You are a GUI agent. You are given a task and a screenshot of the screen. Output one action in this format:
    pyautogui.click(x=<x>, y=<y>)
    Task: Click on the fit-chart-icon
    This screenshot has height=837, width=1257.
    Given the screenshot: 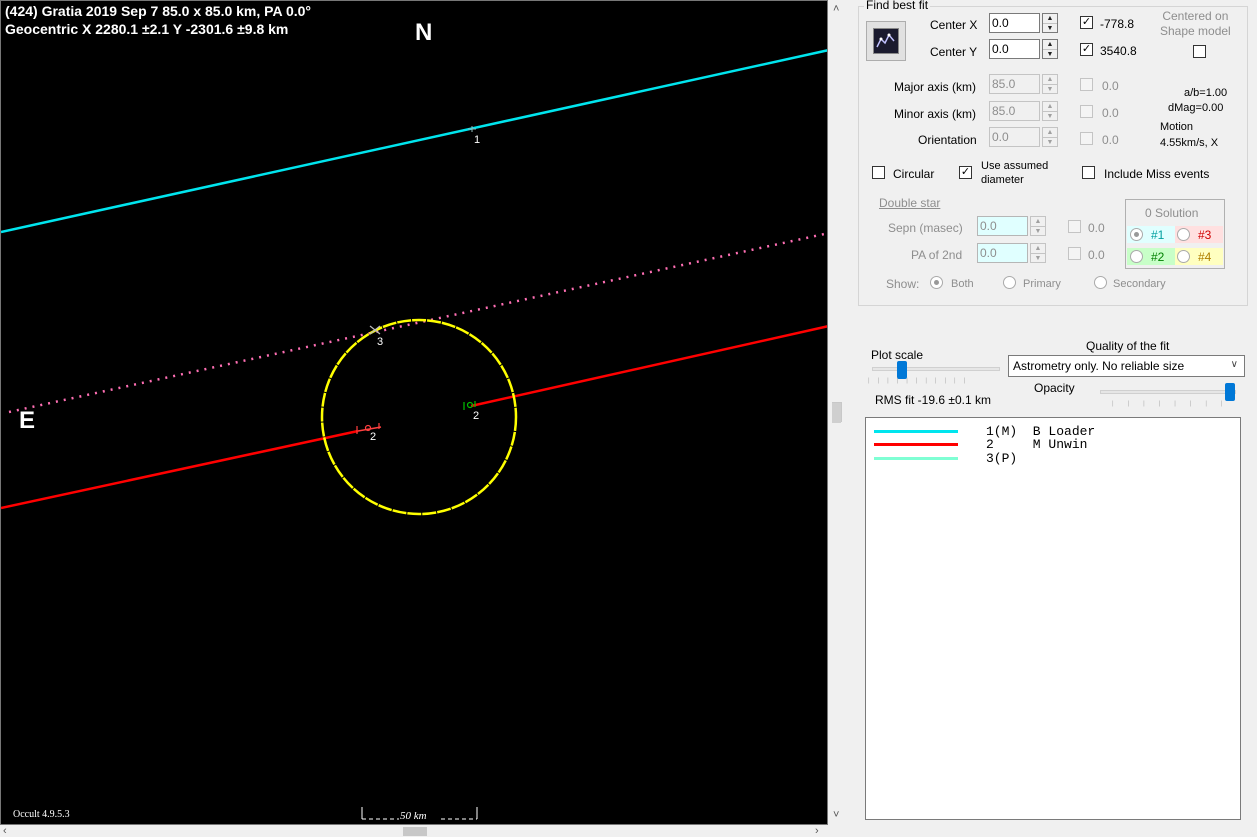 What is the action you would take?
    pyautogui.click(x=886, y=41)
    